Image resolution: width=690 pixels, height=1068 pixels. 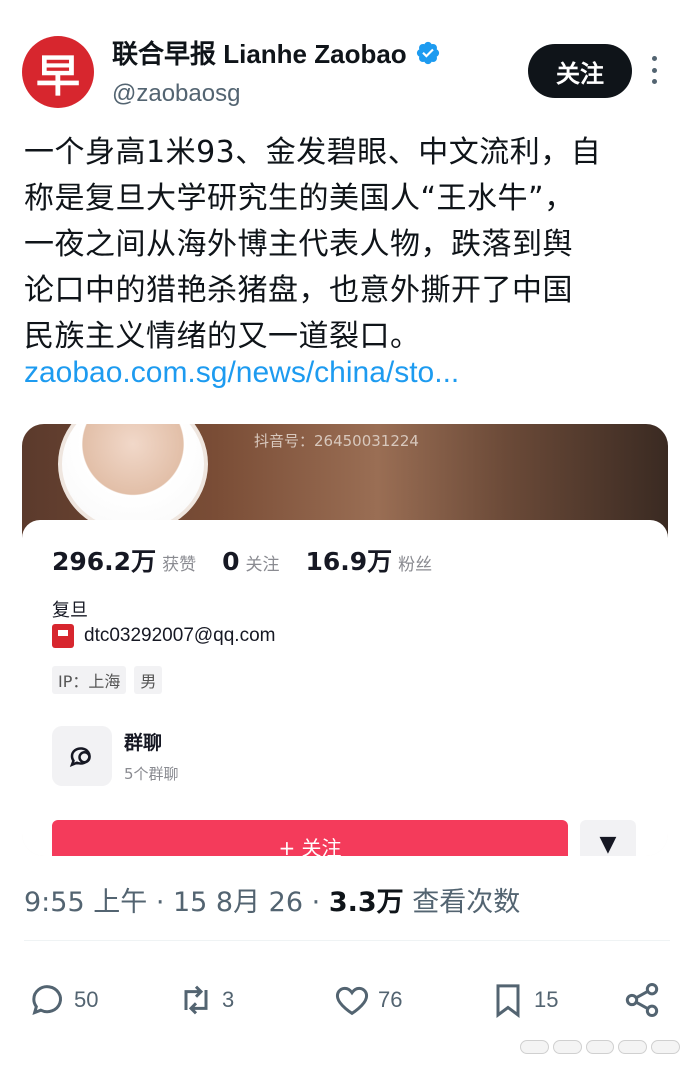 What do you see at coordinates (58, 72) in the screenshot?
I see `avatar: 早` at bounding box center [58, 72].